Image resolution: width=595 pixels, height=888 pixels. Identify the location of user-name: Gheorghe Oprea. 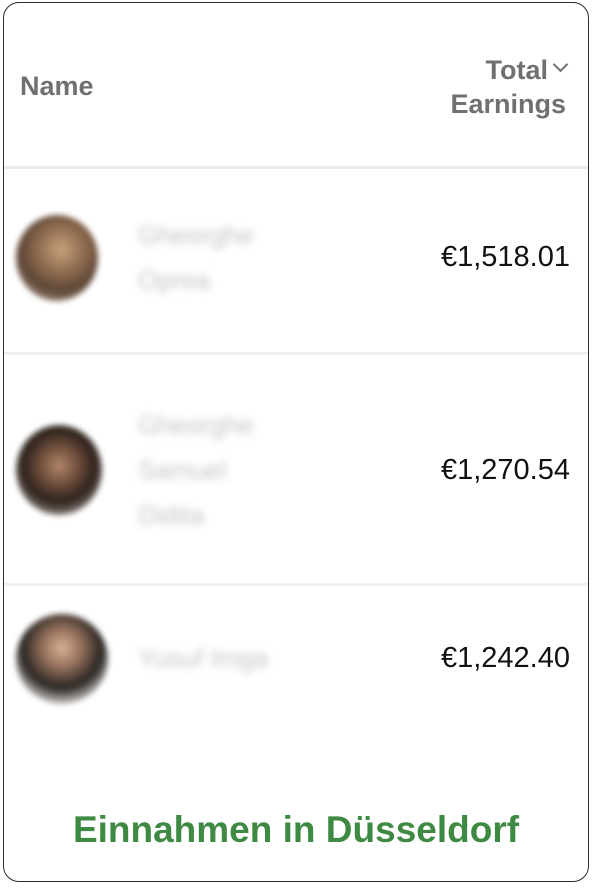
(196, 257).